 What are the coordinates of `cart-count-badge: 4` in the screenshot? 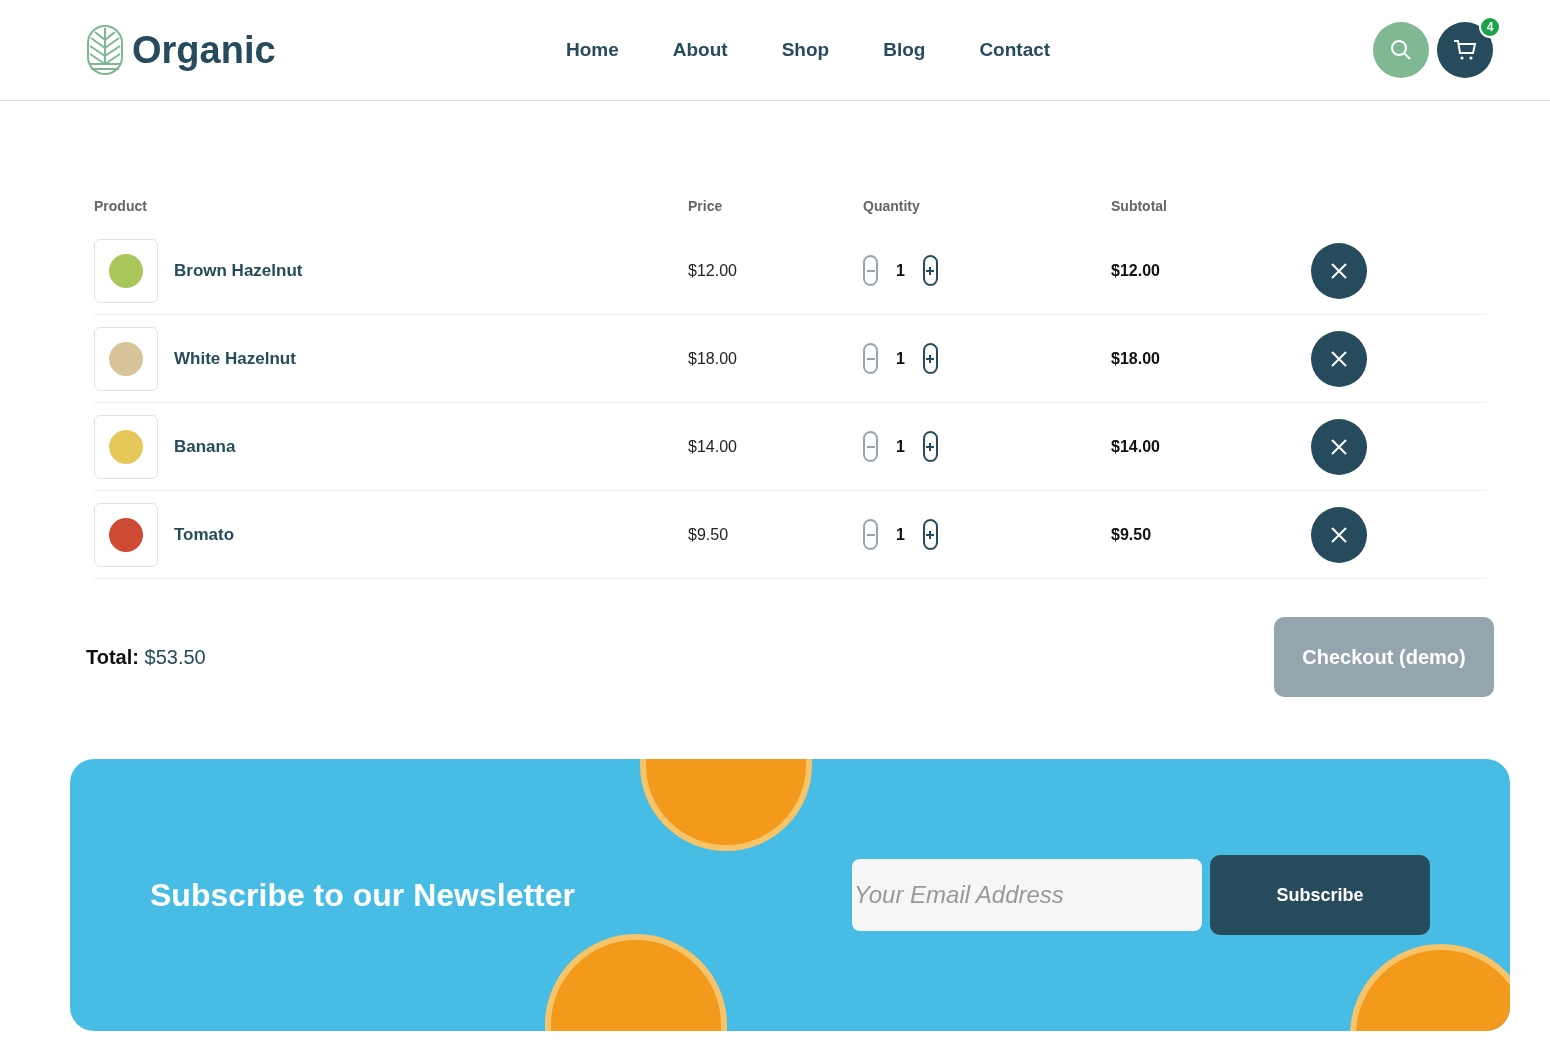 It's located at (1490, 27).